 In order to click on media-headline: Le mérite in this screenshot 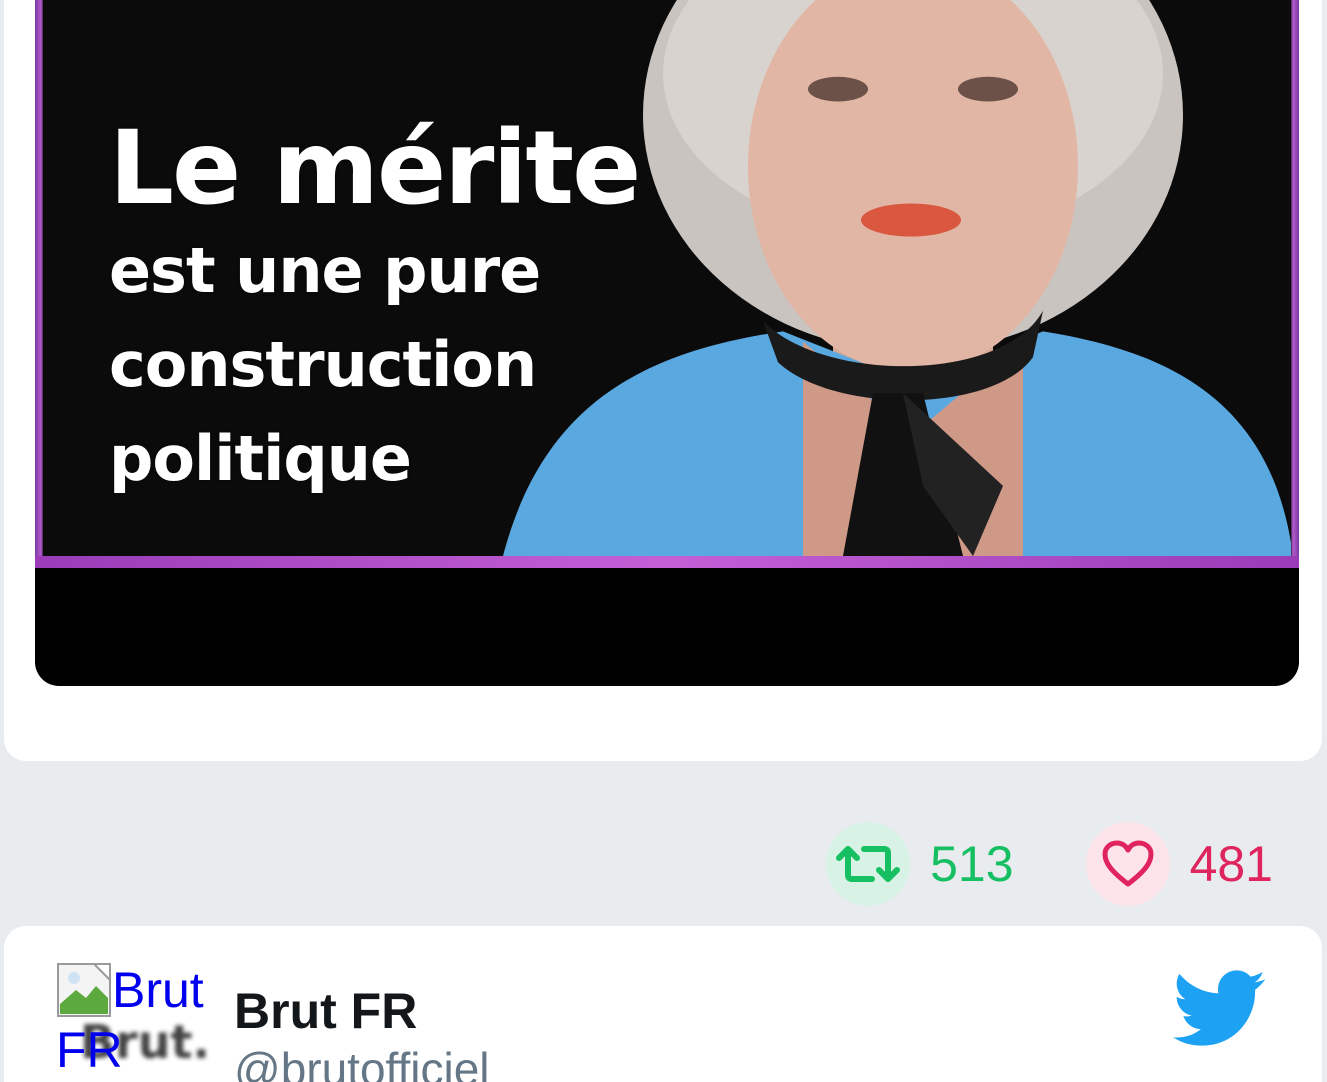, I will do `click(375, 168)`.